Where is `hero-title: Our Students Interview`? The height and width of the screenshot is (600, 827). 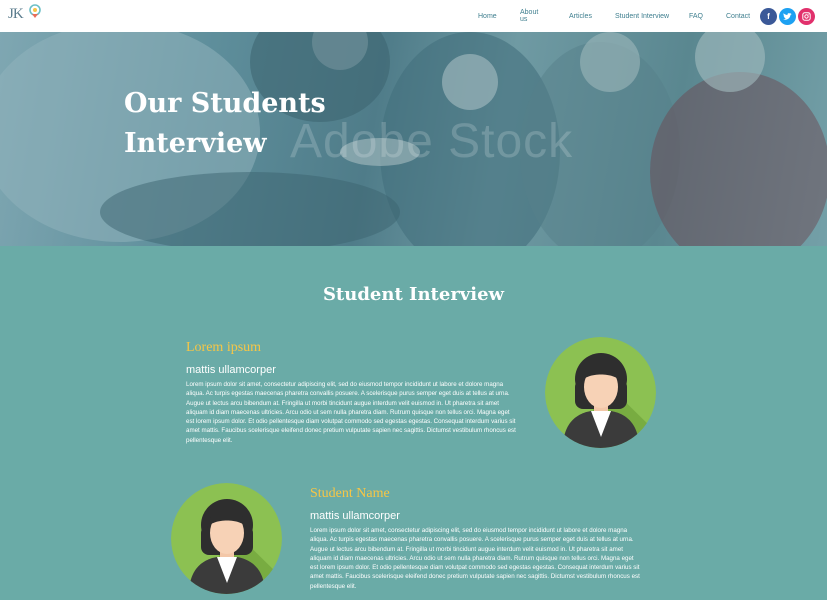 hero-title: Our Students Interview is located at coordinates (225, 124).